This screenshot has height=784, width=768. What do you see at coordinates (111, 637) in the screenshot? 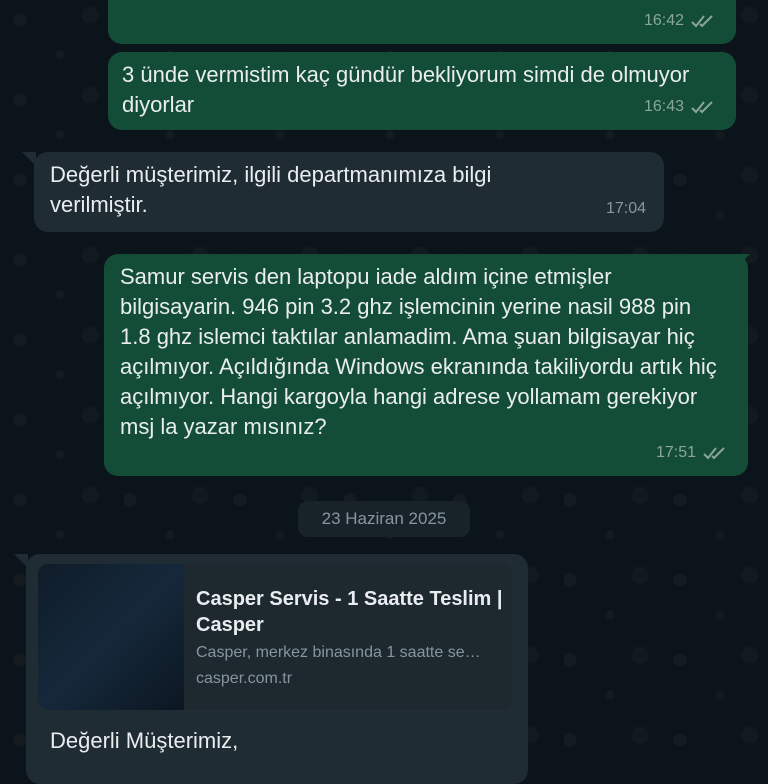
I see `link-preview-thumbnail` at bounding box center [111, 637].